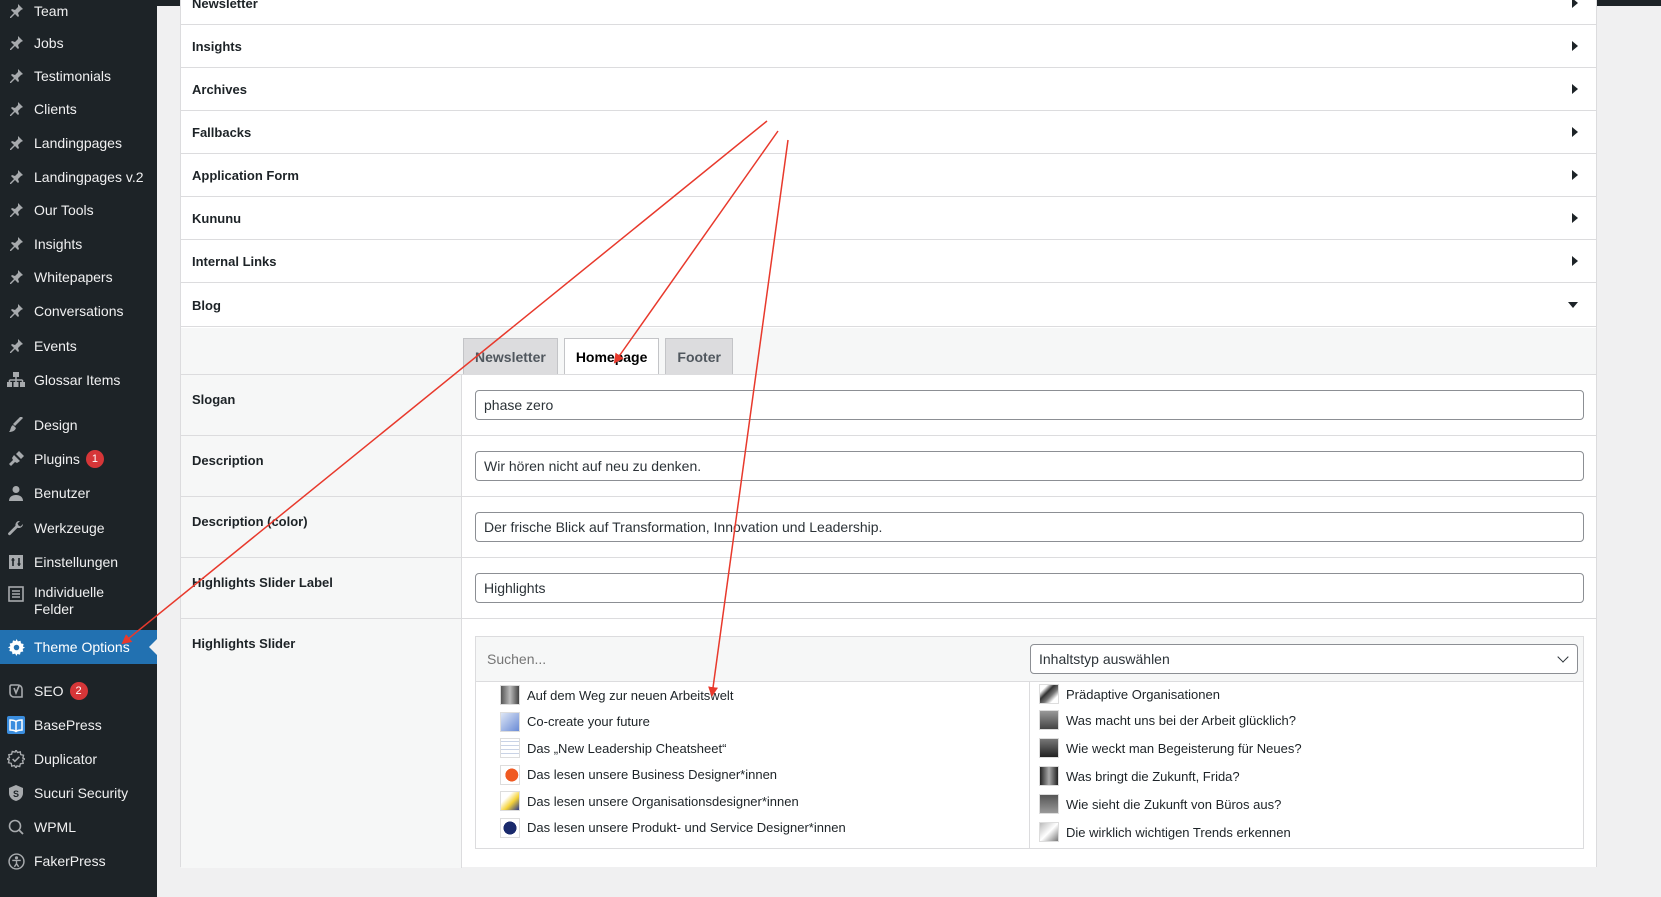 The height and width of the screenshot is (897, 1661). Describe the element at coordinates (55, 827) in the screenshot. I see `sidebar-item-label: WPML` at that location.